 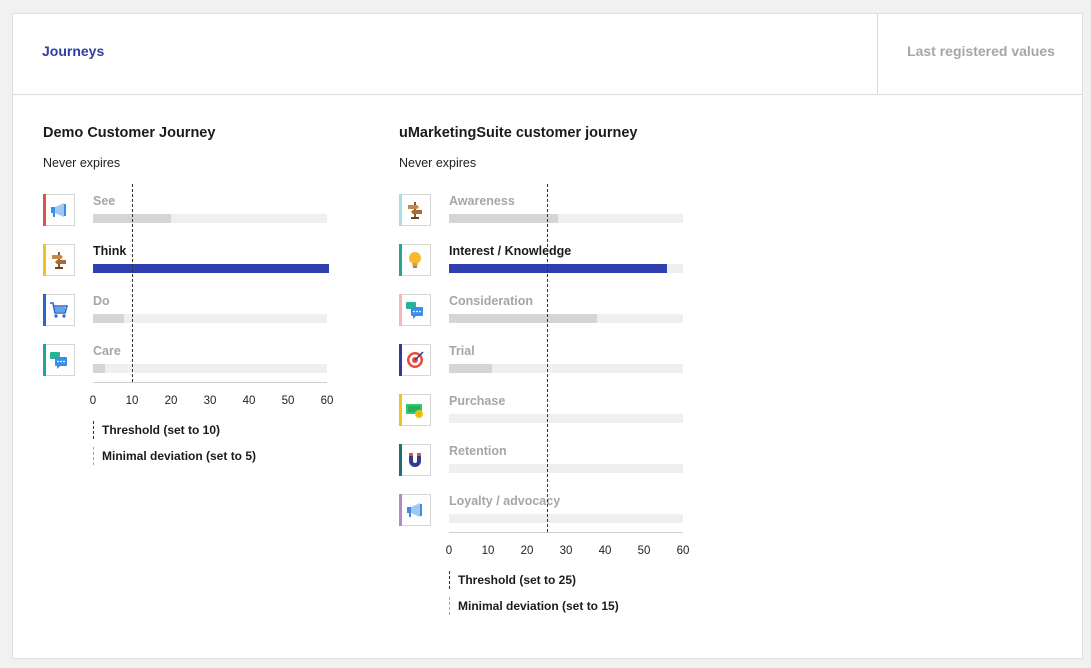 What do you see at coordinates (415, 360) in the screenshot?
I see `target-icon` at bounding box center [415, 360].